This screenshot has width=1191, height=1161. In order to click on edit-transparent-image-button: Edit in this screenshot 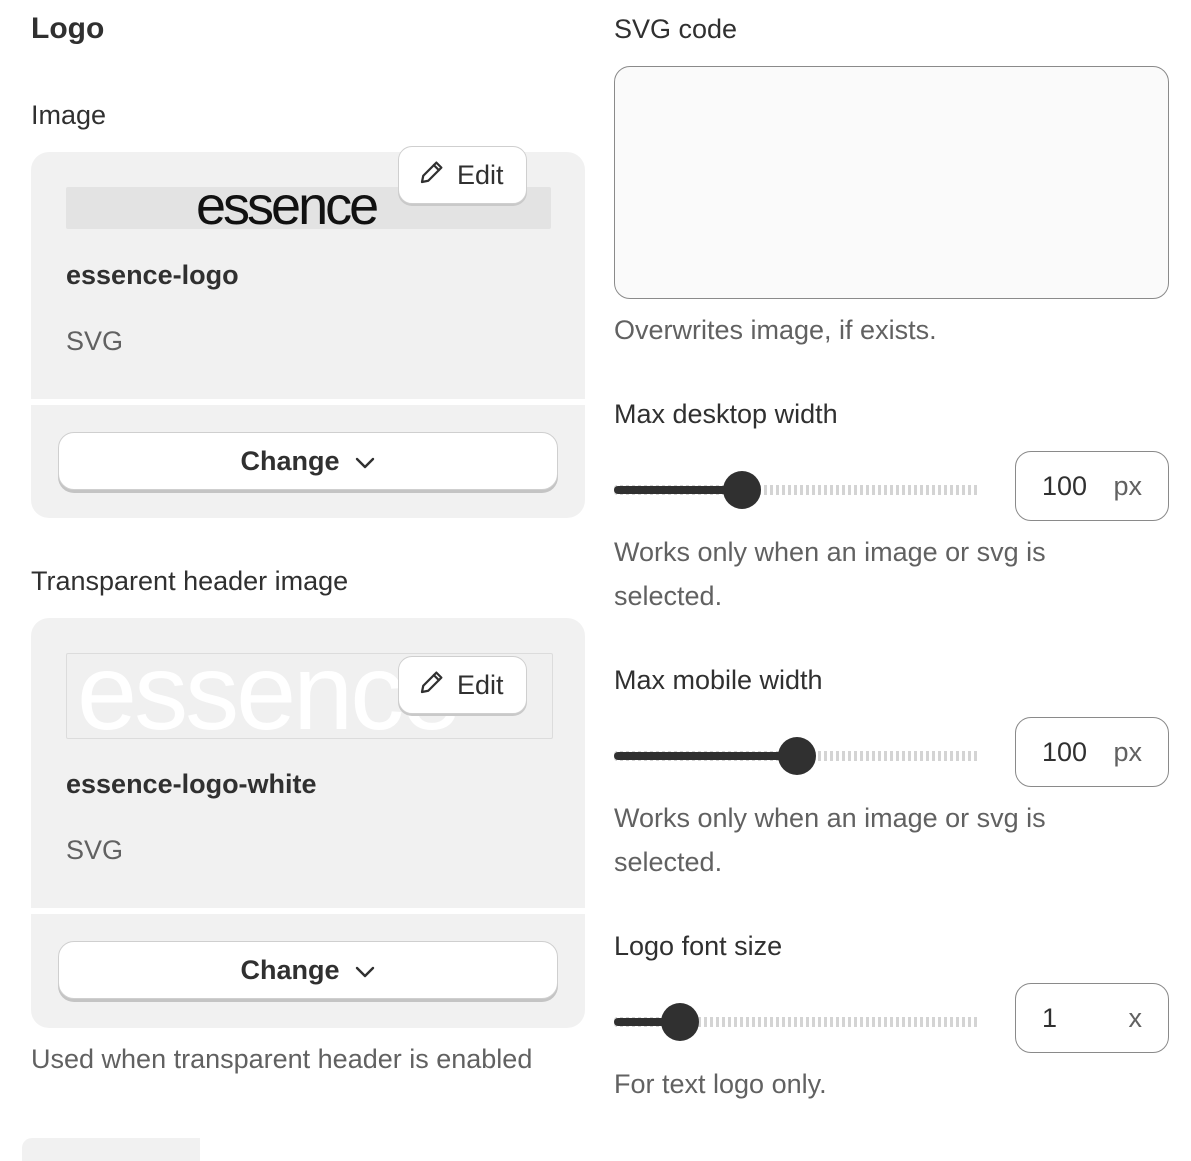, I will do `click(462, 685)`.